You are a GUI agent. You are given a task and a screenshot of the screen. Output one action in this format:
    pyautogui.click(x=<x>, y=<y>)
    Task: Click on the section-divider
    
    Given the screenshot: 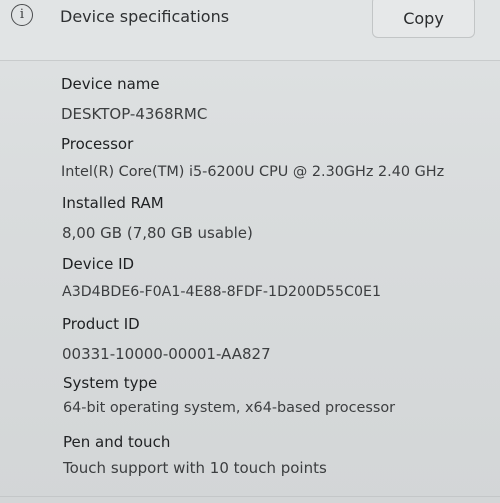 What is the action you would take?
    pyautogui.click(x=250, y=496)
    